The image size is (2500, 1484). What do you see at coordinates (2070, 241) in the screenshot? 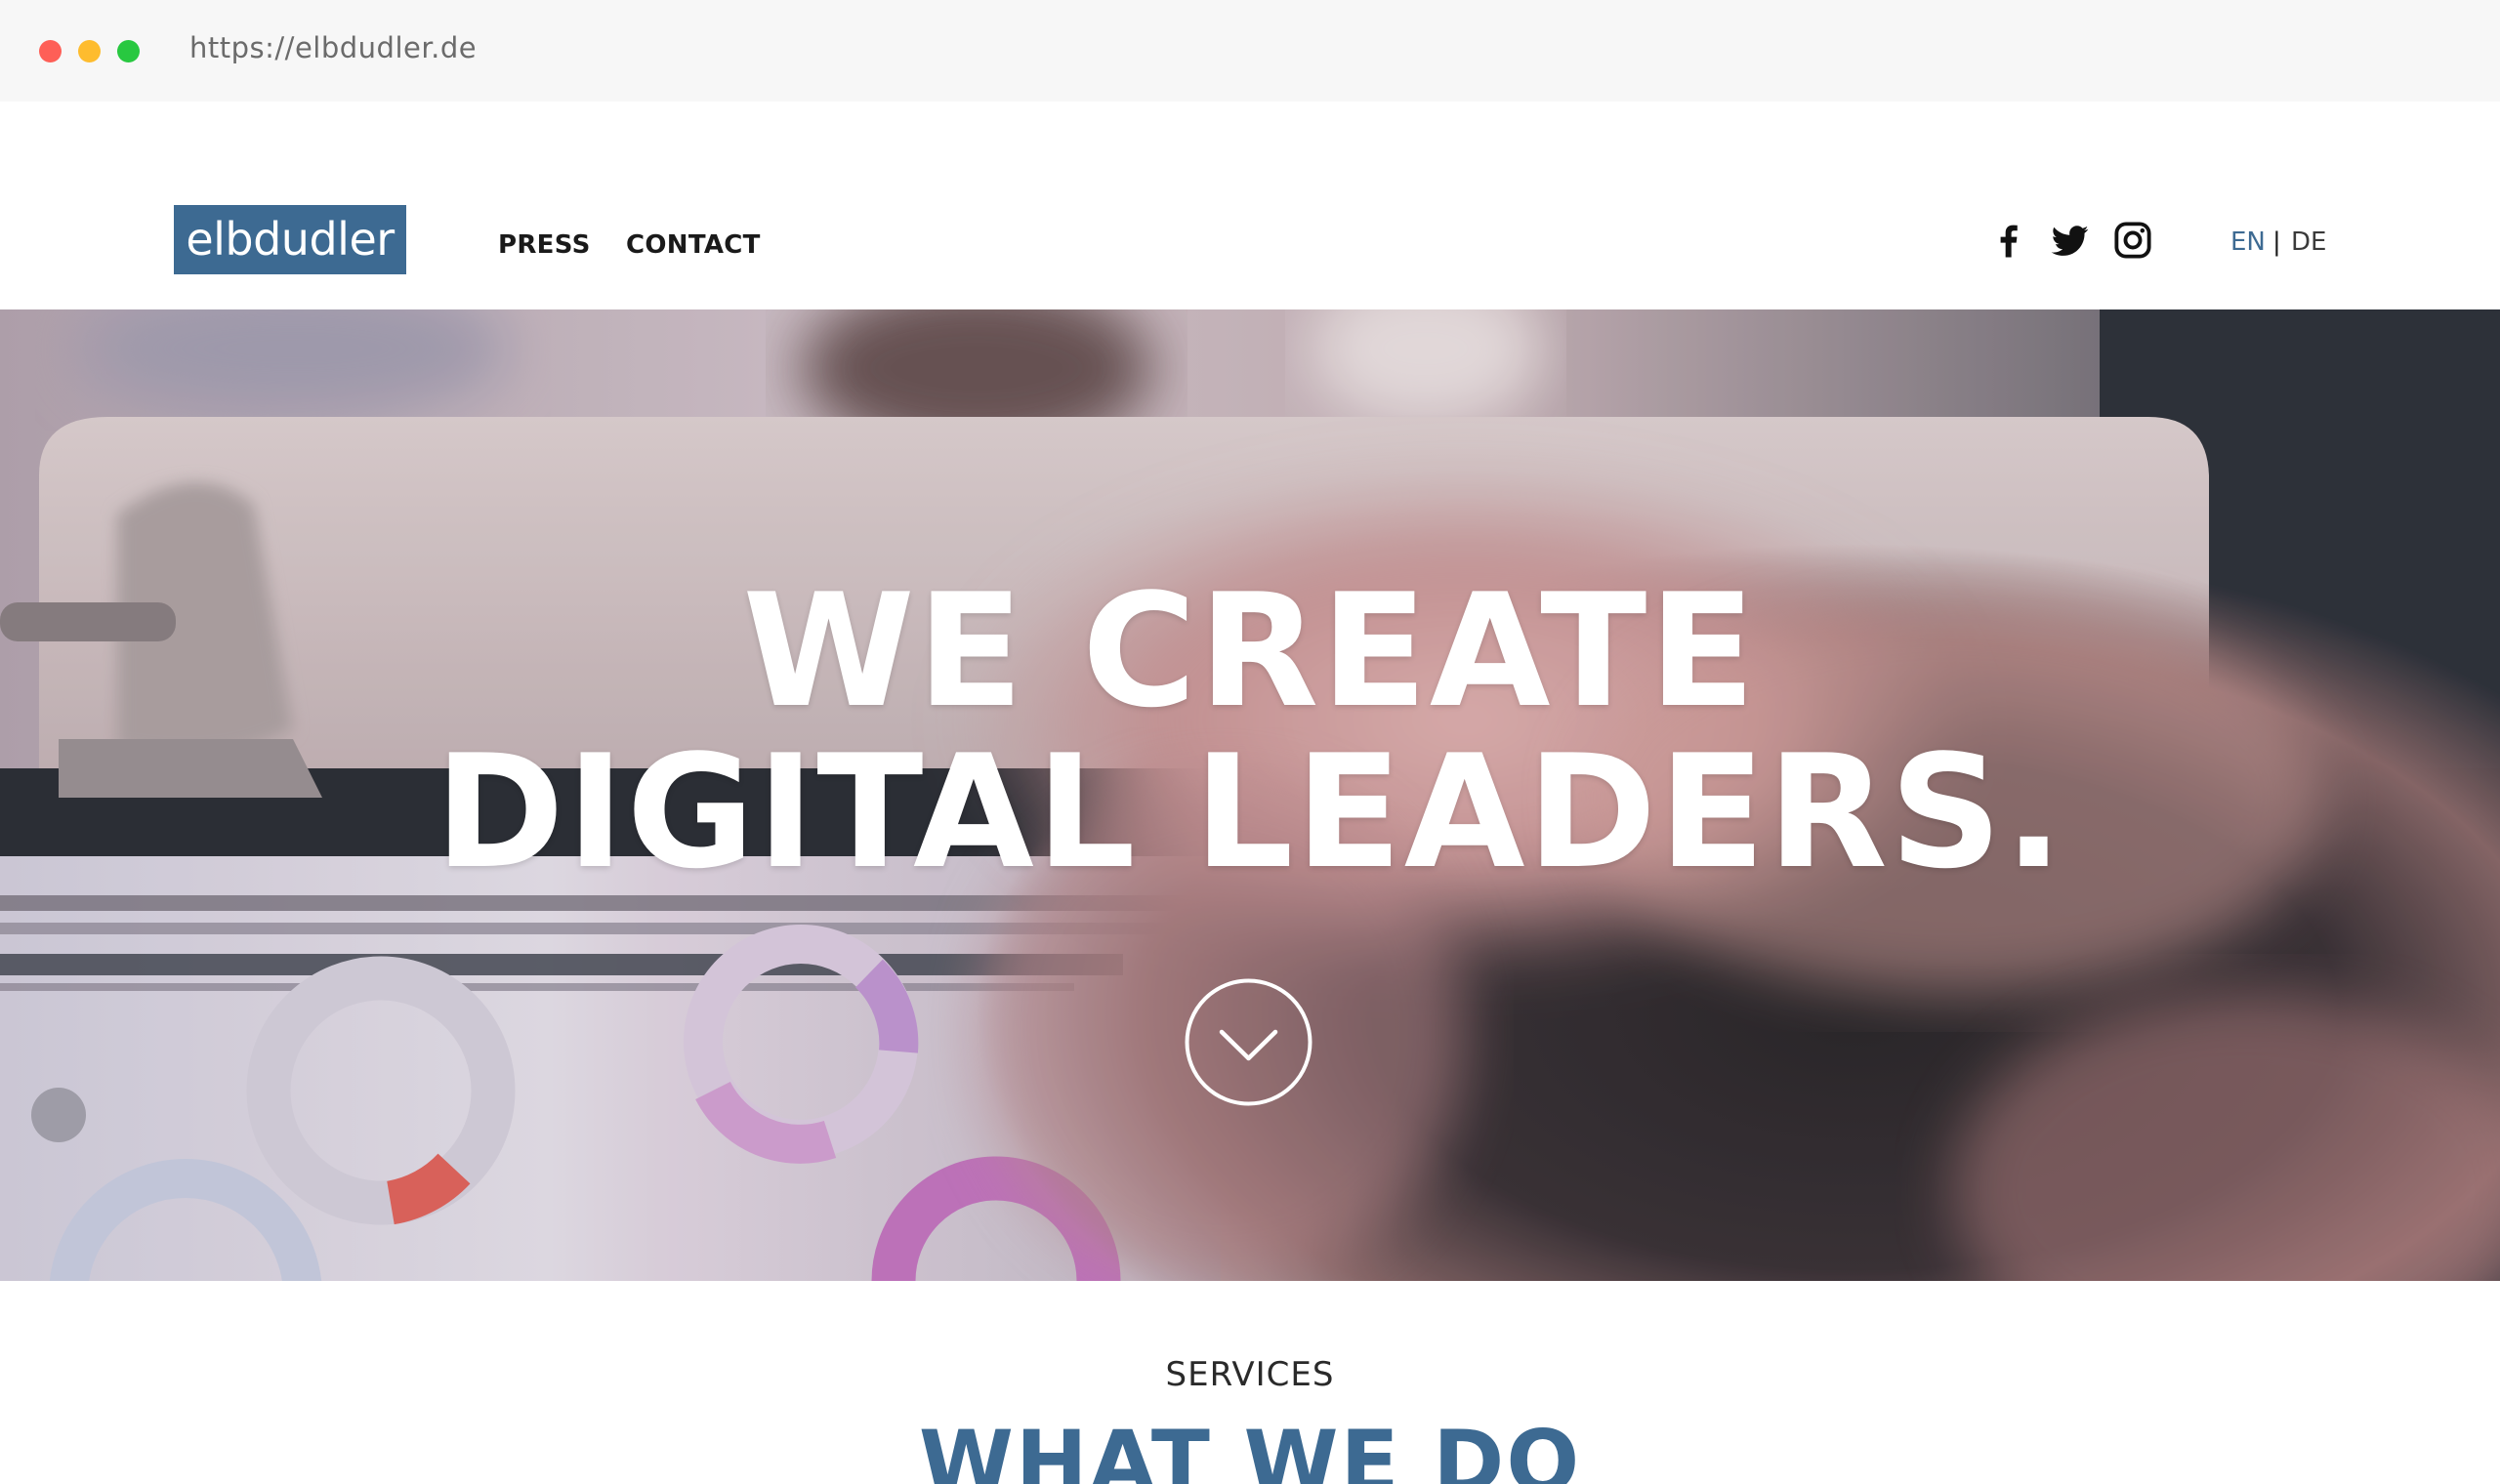
I see `twitter-icon` at bounding box center [2070, 241].